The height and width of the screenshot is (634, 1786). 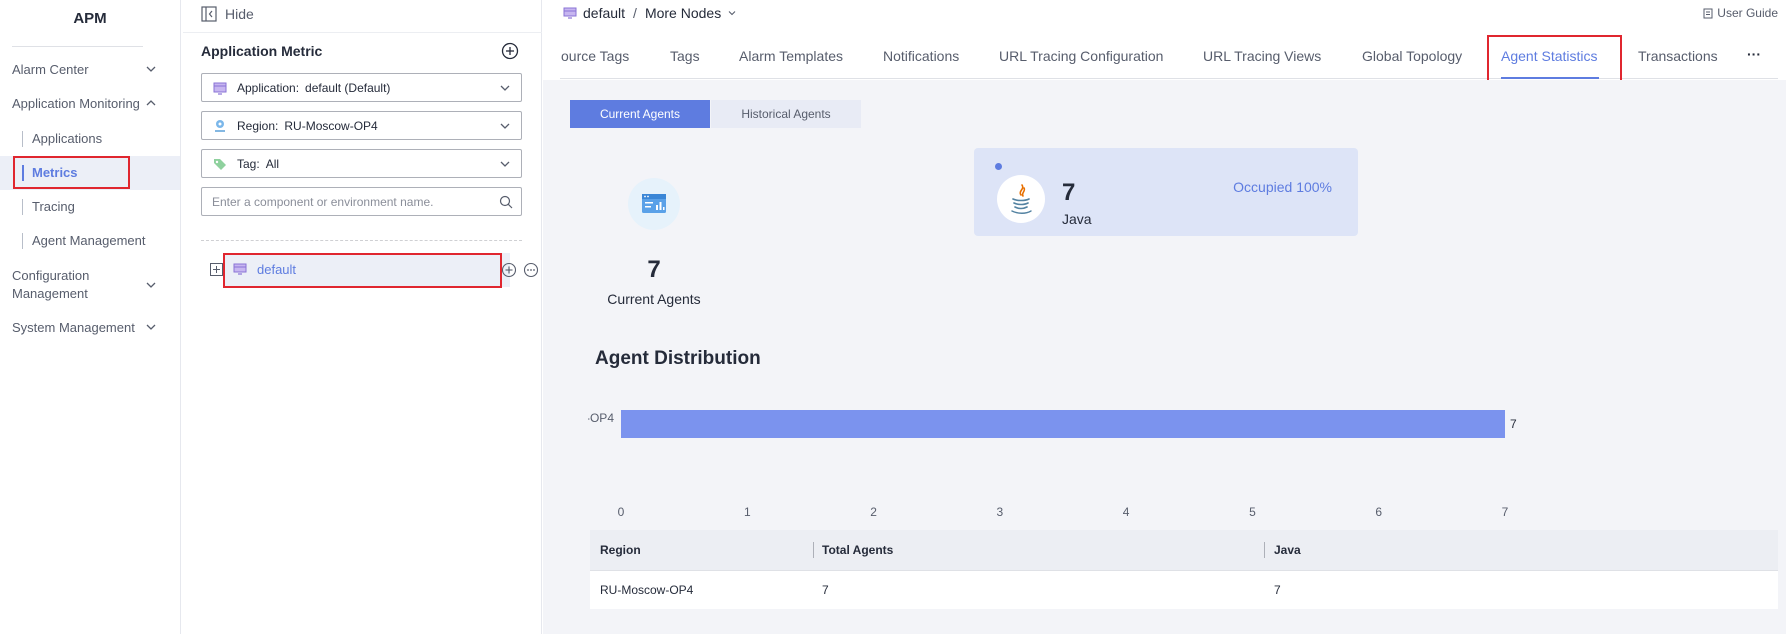 What do you see at coordinates (685, 56) in the screenshot?
I see `tab-tags: Tags` at bounding box center [685, 56].